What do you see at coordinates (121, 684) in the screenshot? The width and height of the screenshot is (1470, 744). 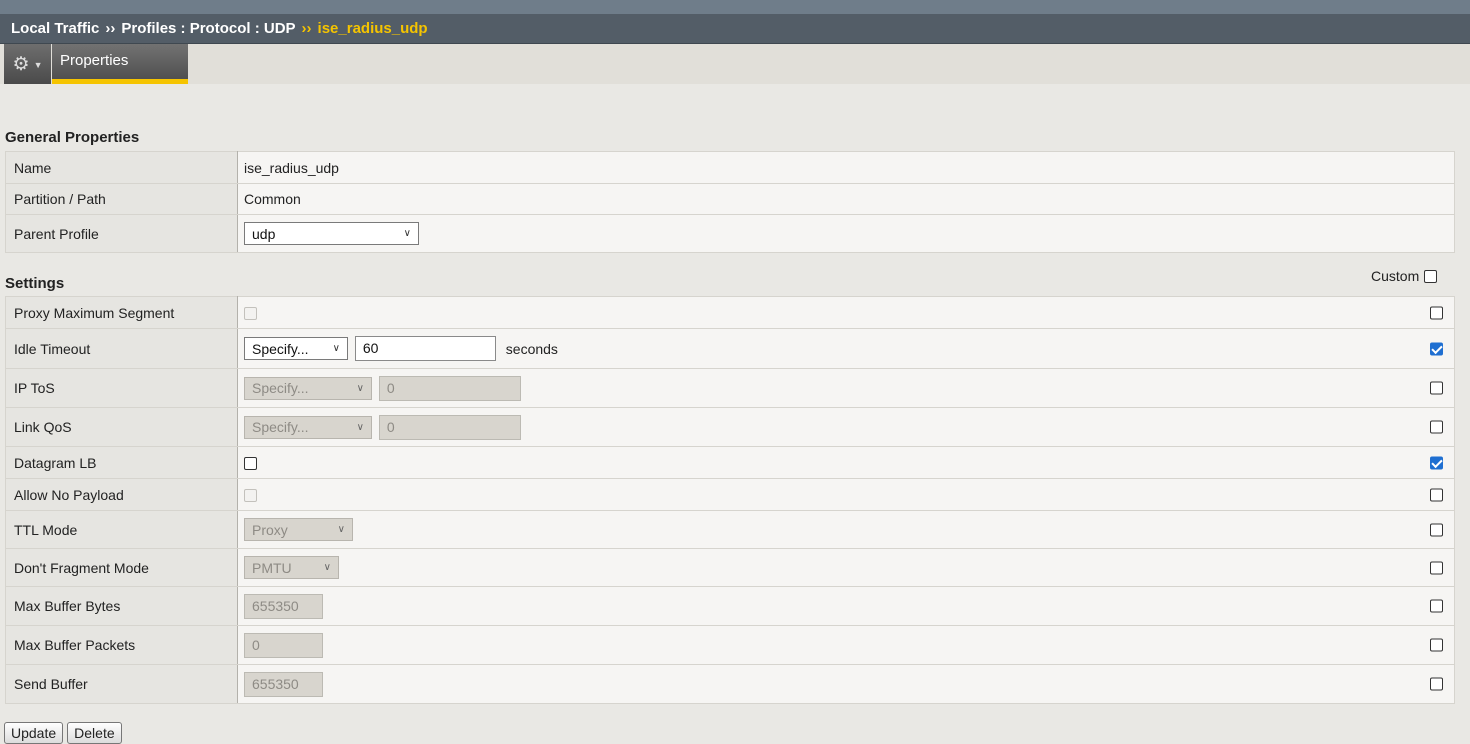 I see `send-buffer-label: Send Buffer` at bounding box center [121, 684].